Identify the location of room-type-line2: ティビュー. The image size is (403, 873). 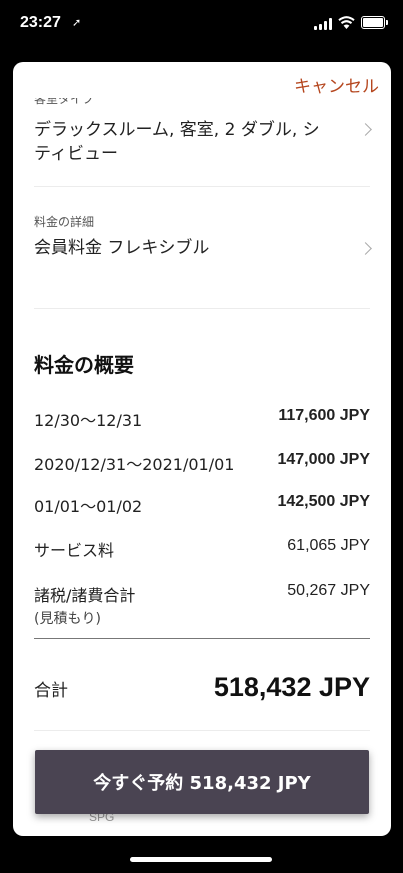
(76, 154).